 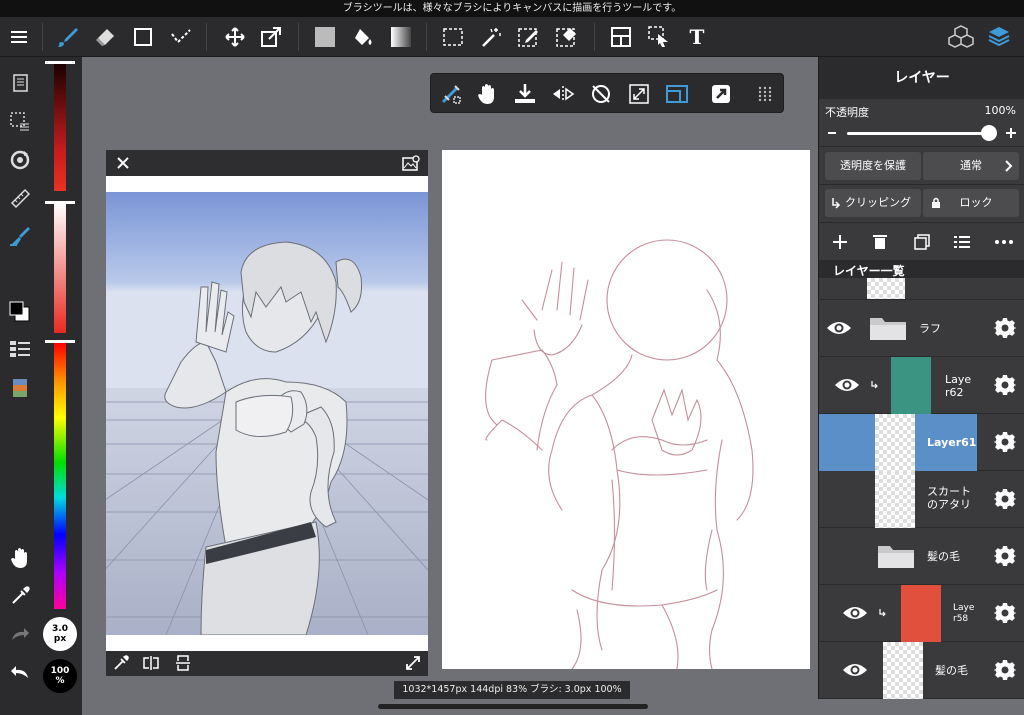 What do you see at coordinates (1000, 110) in the screenshot?
I see `opacity-value: 100%` at bounding box center [1000, 110].